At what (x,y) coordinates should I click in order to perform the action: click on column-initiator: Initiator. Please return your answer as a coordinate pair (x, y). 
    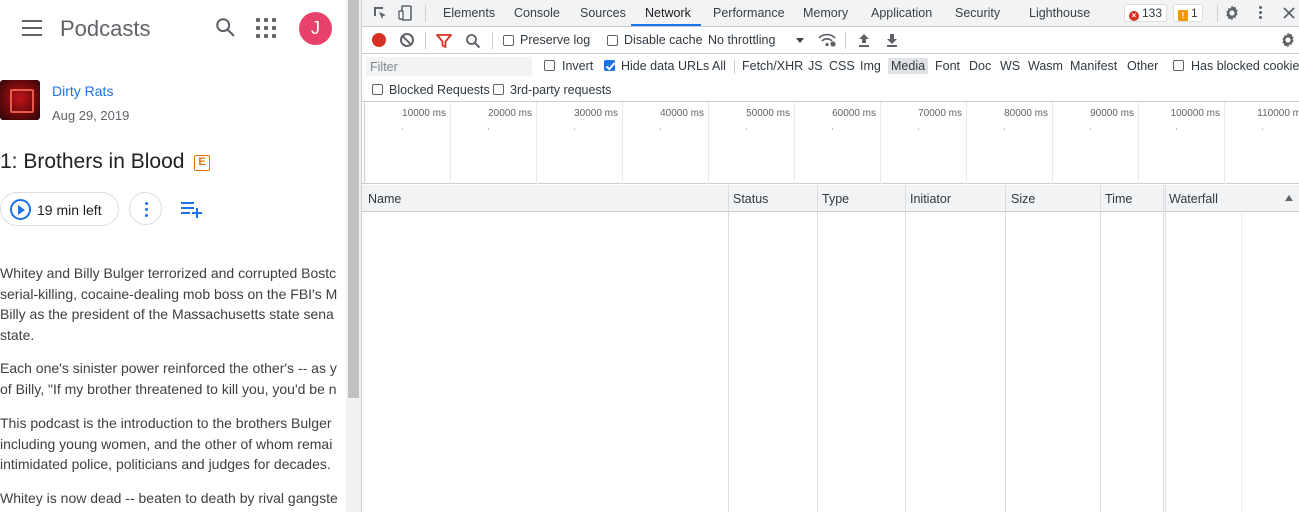
    Looking at the image, I should click on (930, 199).